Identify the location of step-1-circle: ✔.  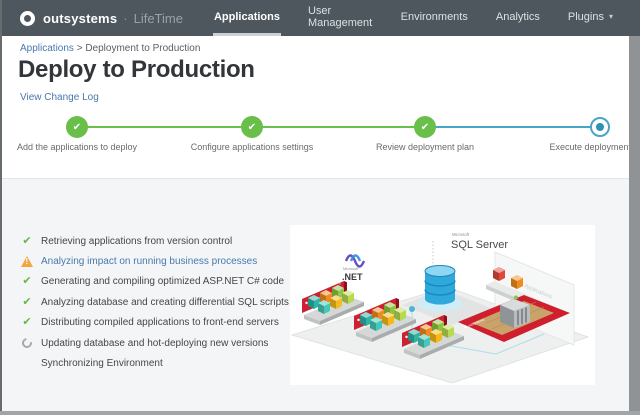
(77, 127).